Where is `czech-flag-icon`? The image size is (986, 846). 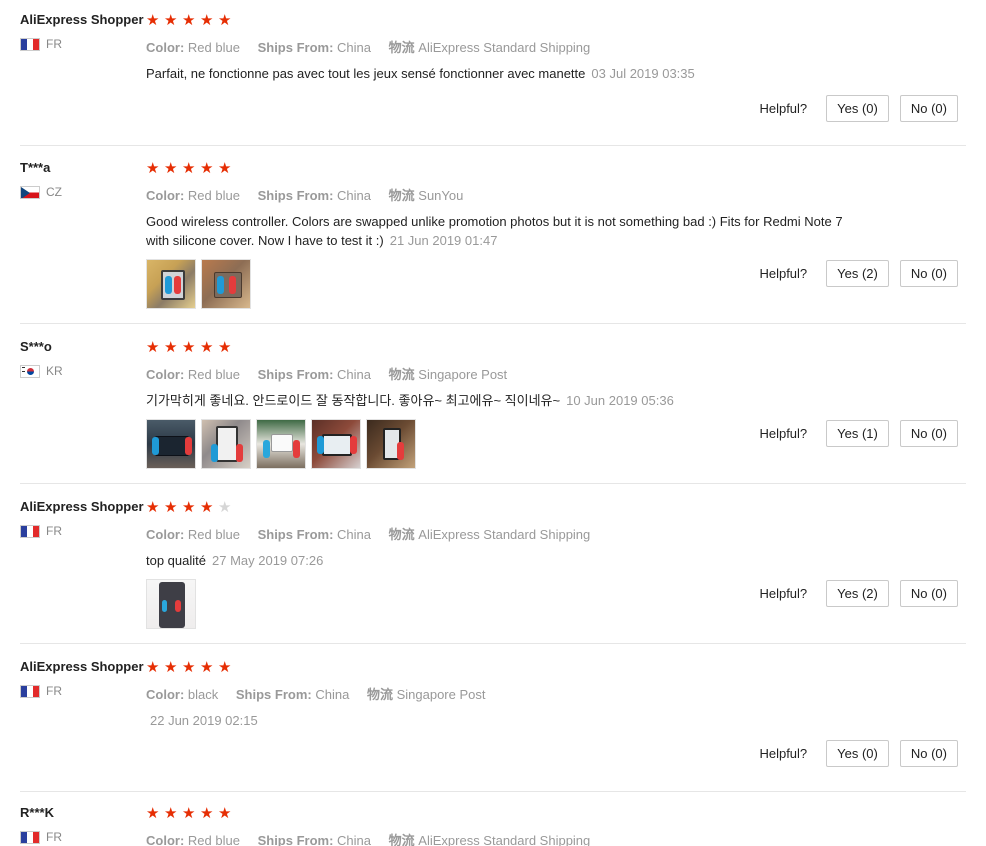 czech-flag-icon is located at coordinates (30, 192).